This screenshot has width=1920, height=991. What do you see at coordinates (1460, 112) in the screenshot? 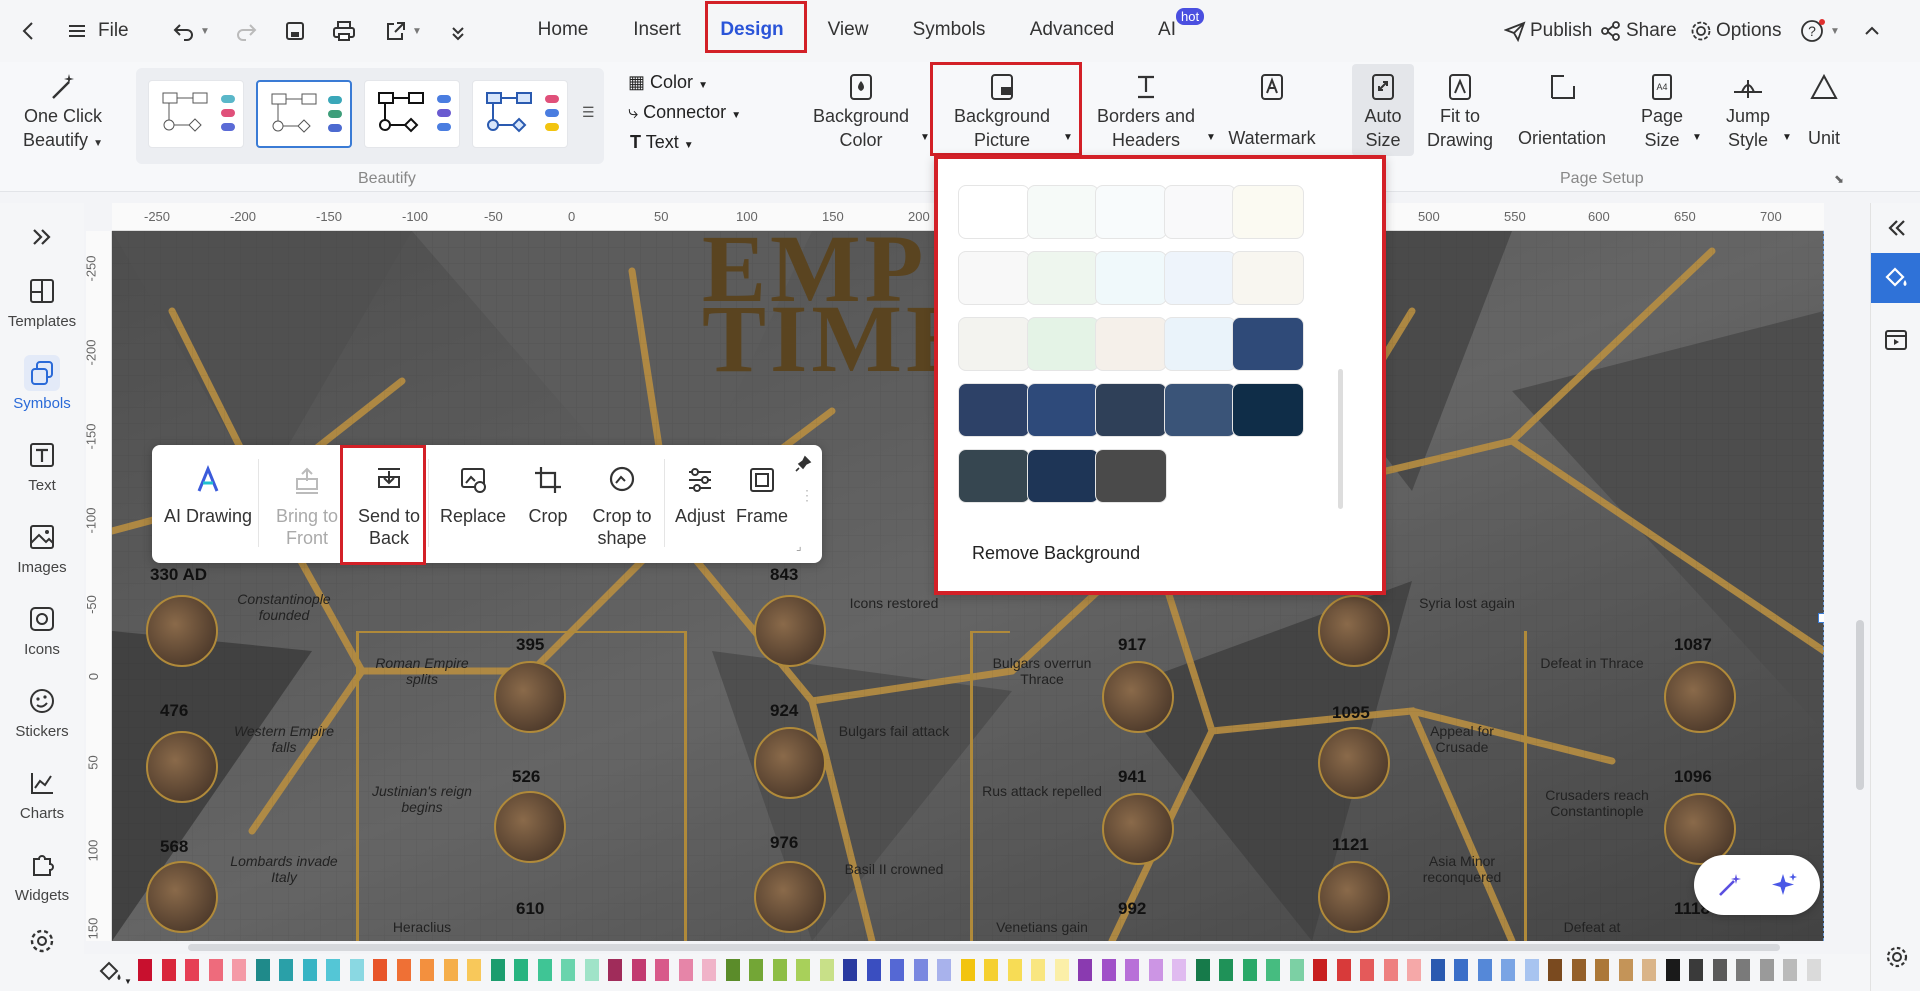
I see `fit-to-drawing-button: Fit to Drawing` at bounding box center [1460, 112].